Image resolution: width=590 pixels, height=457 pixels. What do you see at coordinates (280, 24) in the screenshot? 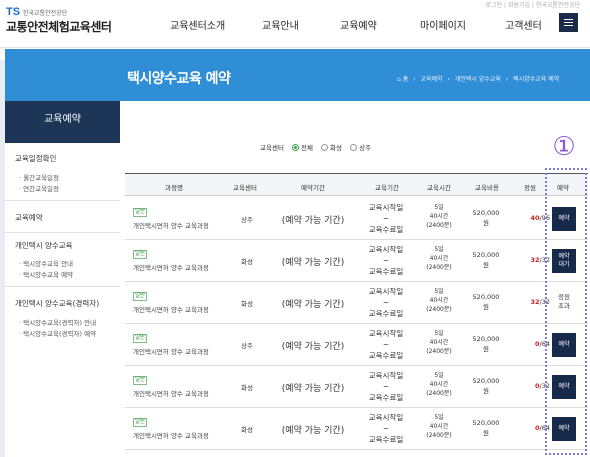
I see `nav-item-edu-info: 교육안내` at bounding box center [280, 24].